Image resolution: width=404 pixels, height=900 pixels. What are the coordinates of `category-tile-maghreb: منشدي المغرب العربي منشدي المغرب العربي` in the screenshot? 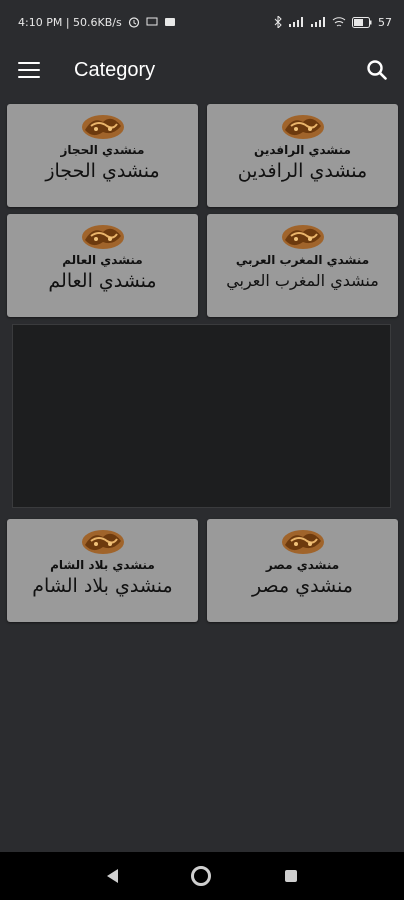 It's located at (302, 265).